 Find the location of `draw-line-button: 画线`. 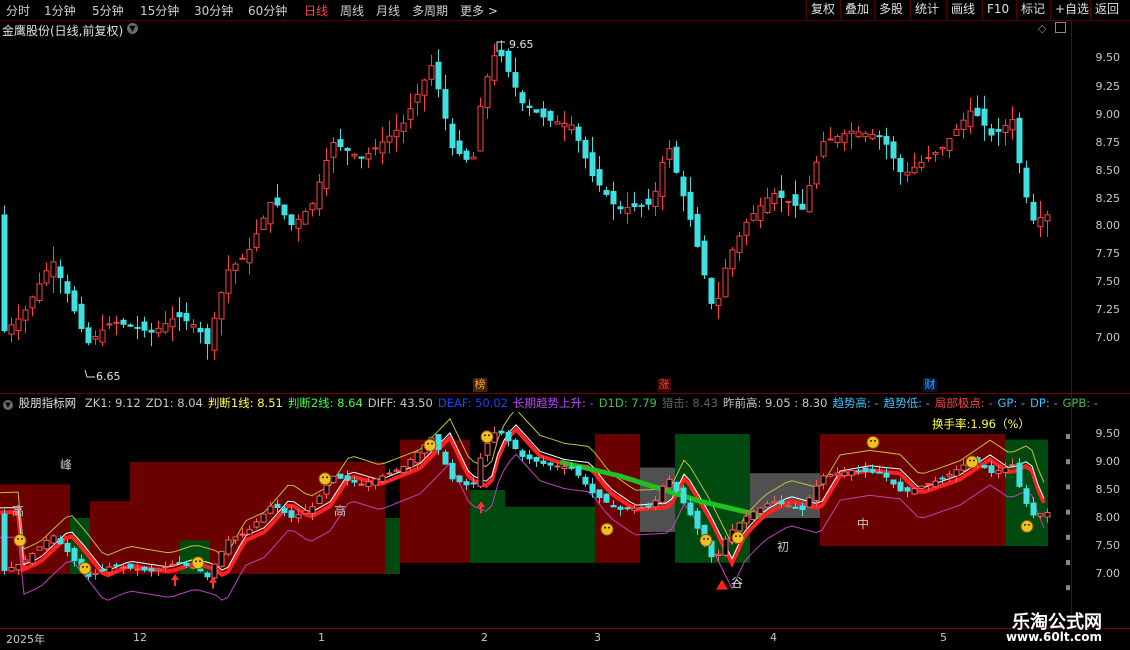

draw-line-button: 画线 is located at coordinates (962, 9).